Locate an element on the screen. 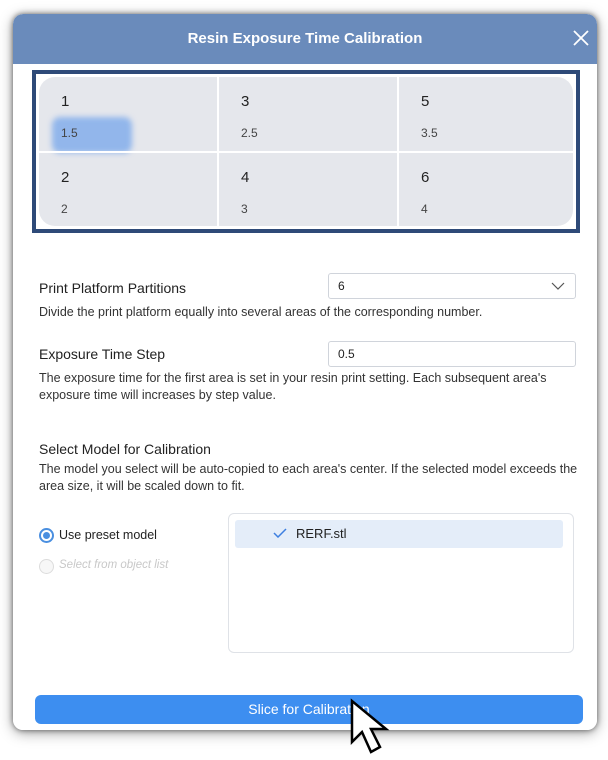  cell-number: 4 is located at coordinates (245, 177).